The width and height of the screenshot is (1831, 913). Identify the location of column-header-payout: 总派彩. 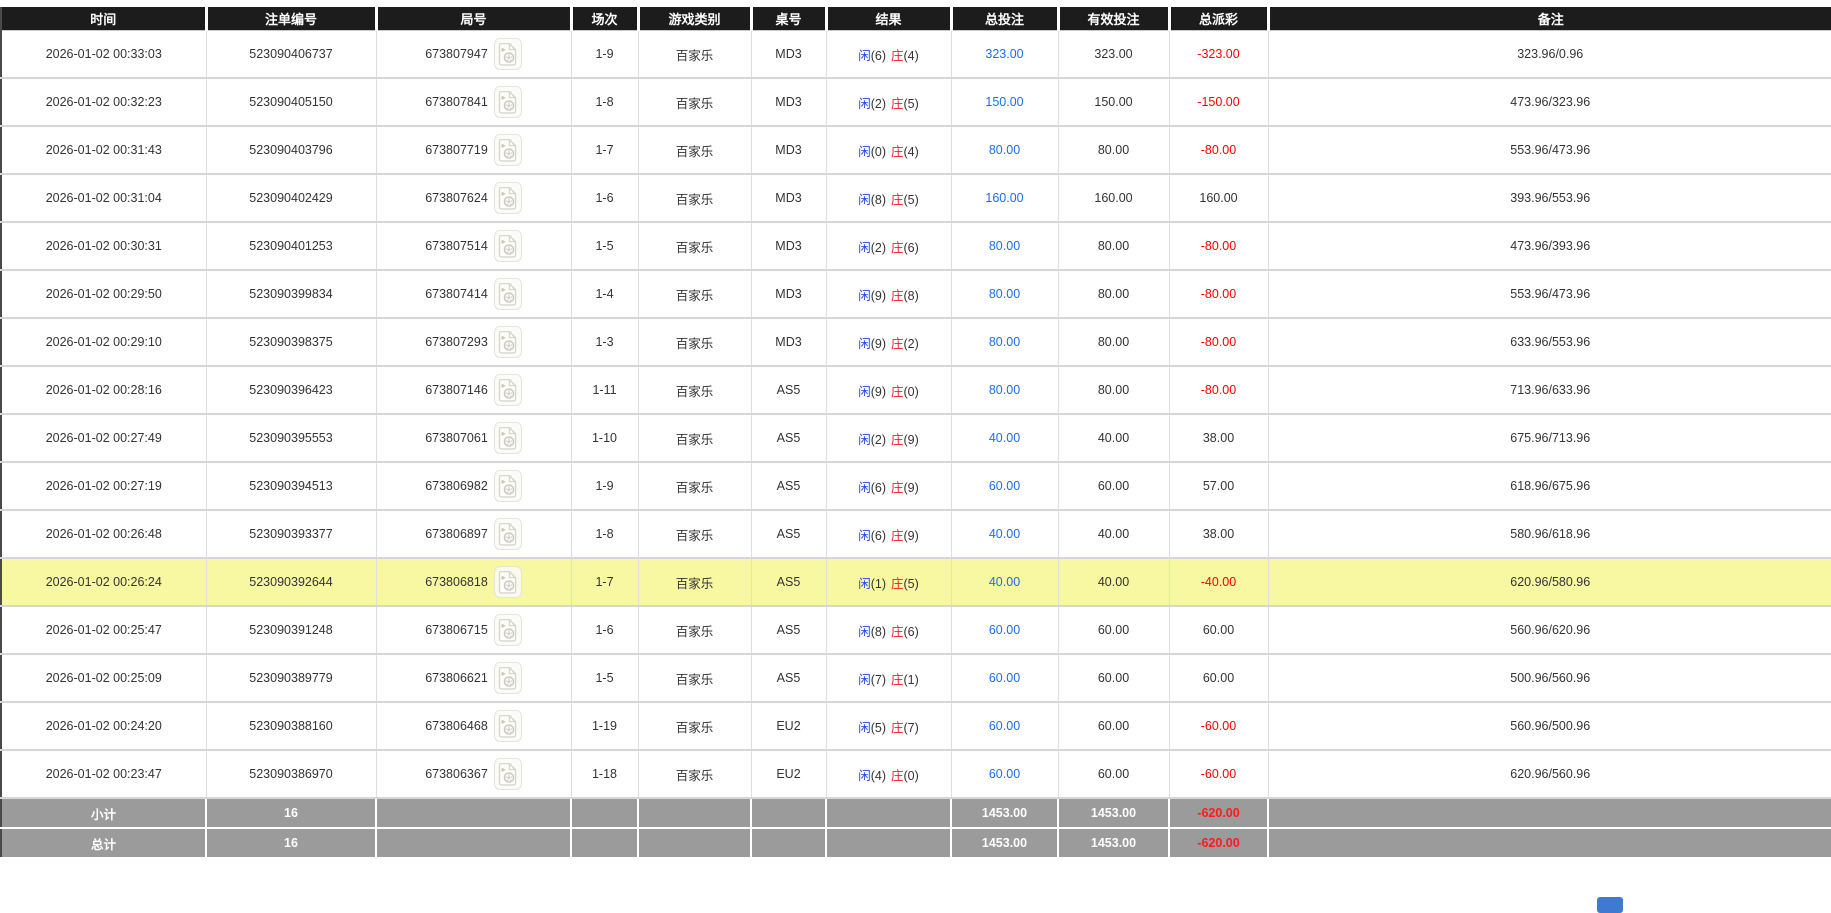
(1219, 19).